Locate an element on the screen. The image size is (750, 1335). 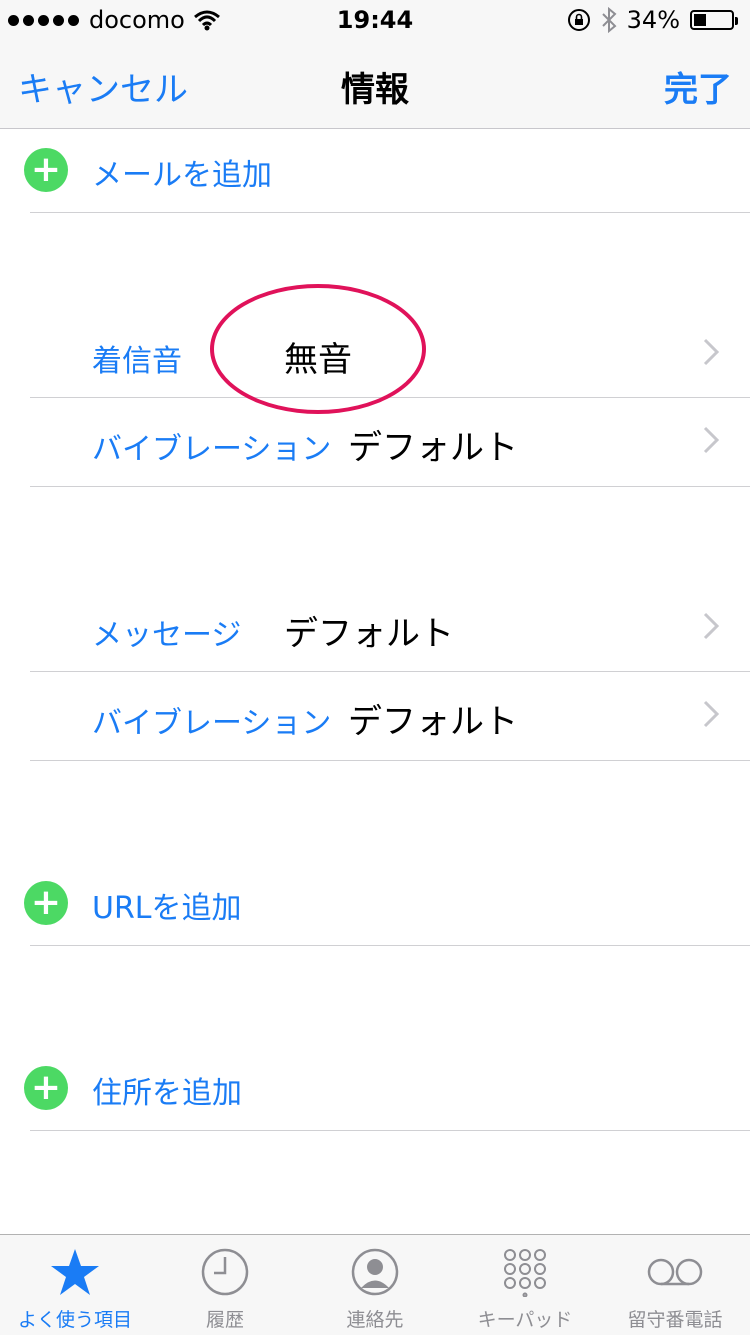
message-tone-row: メッセージ デフォルト is located at coordinates (375, 628).